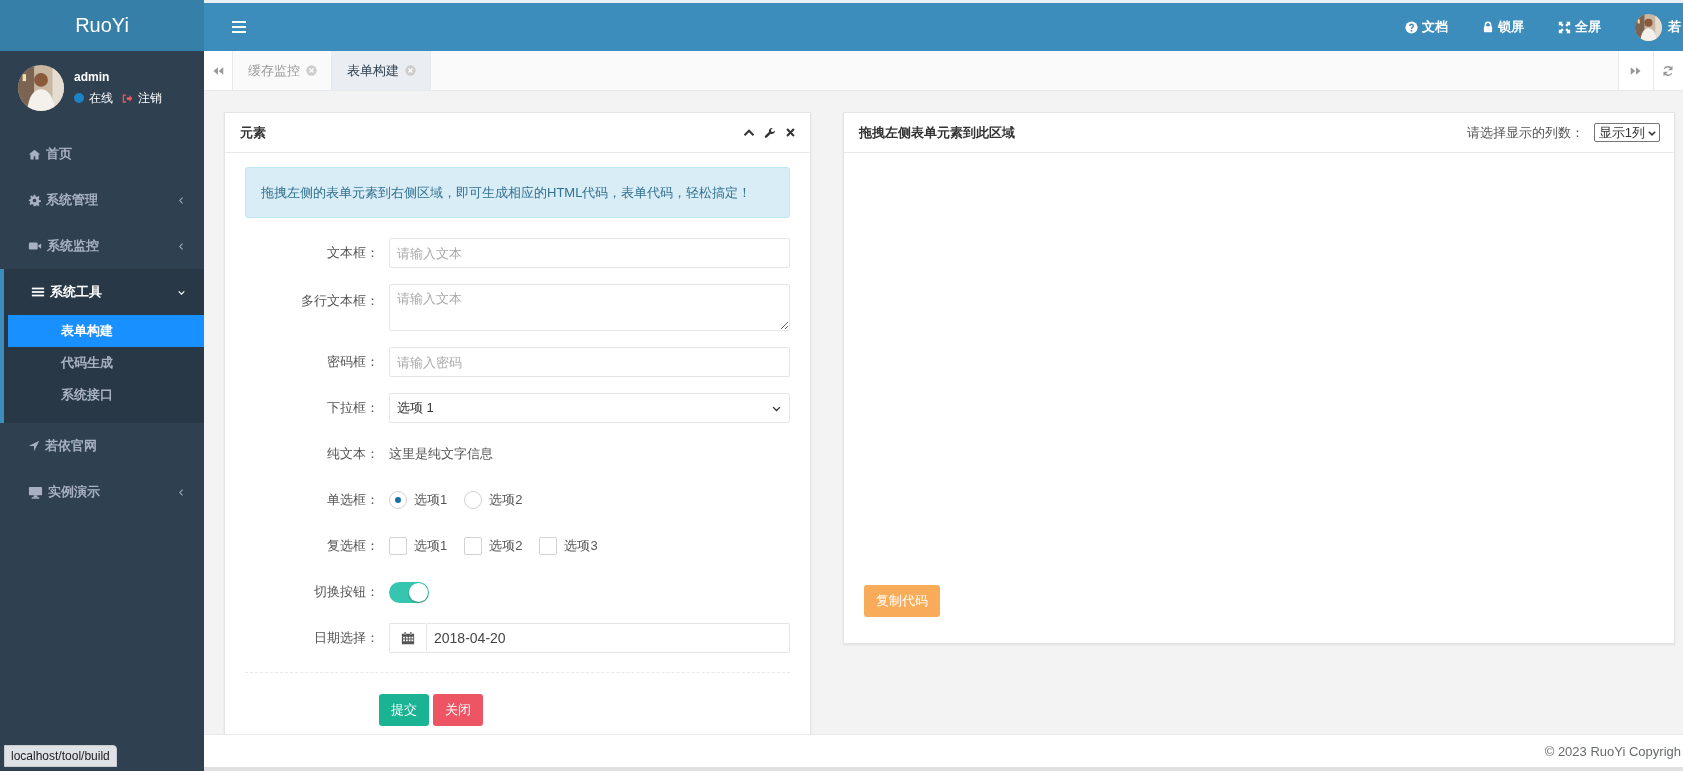 This screenshot has height=771, width=1683. Describe the element at coordinates (34, 446) in the screenshot. I see `navigation-arrow-icon` at that location.